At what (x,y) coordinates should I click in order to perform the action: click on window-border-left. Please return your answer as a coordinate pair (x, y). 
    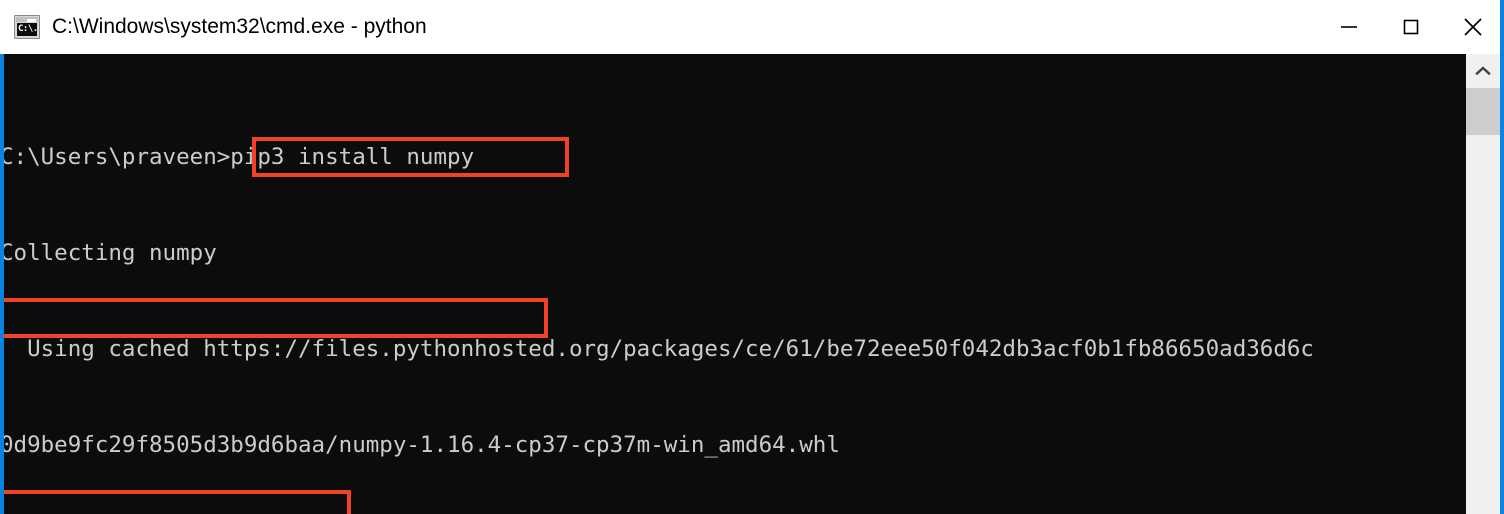
    Looking at the image, I should click on (2, 284).